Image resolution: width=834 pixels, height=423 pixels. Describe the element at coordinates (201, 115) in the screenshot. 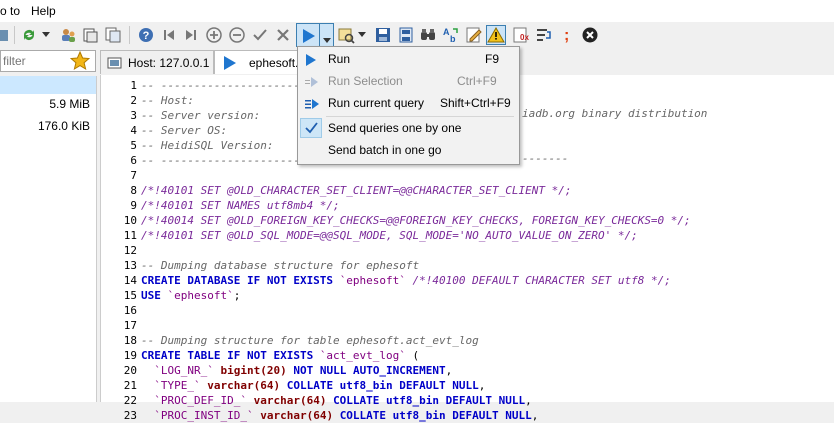

I see `code-token: -- Server version:` at that location.